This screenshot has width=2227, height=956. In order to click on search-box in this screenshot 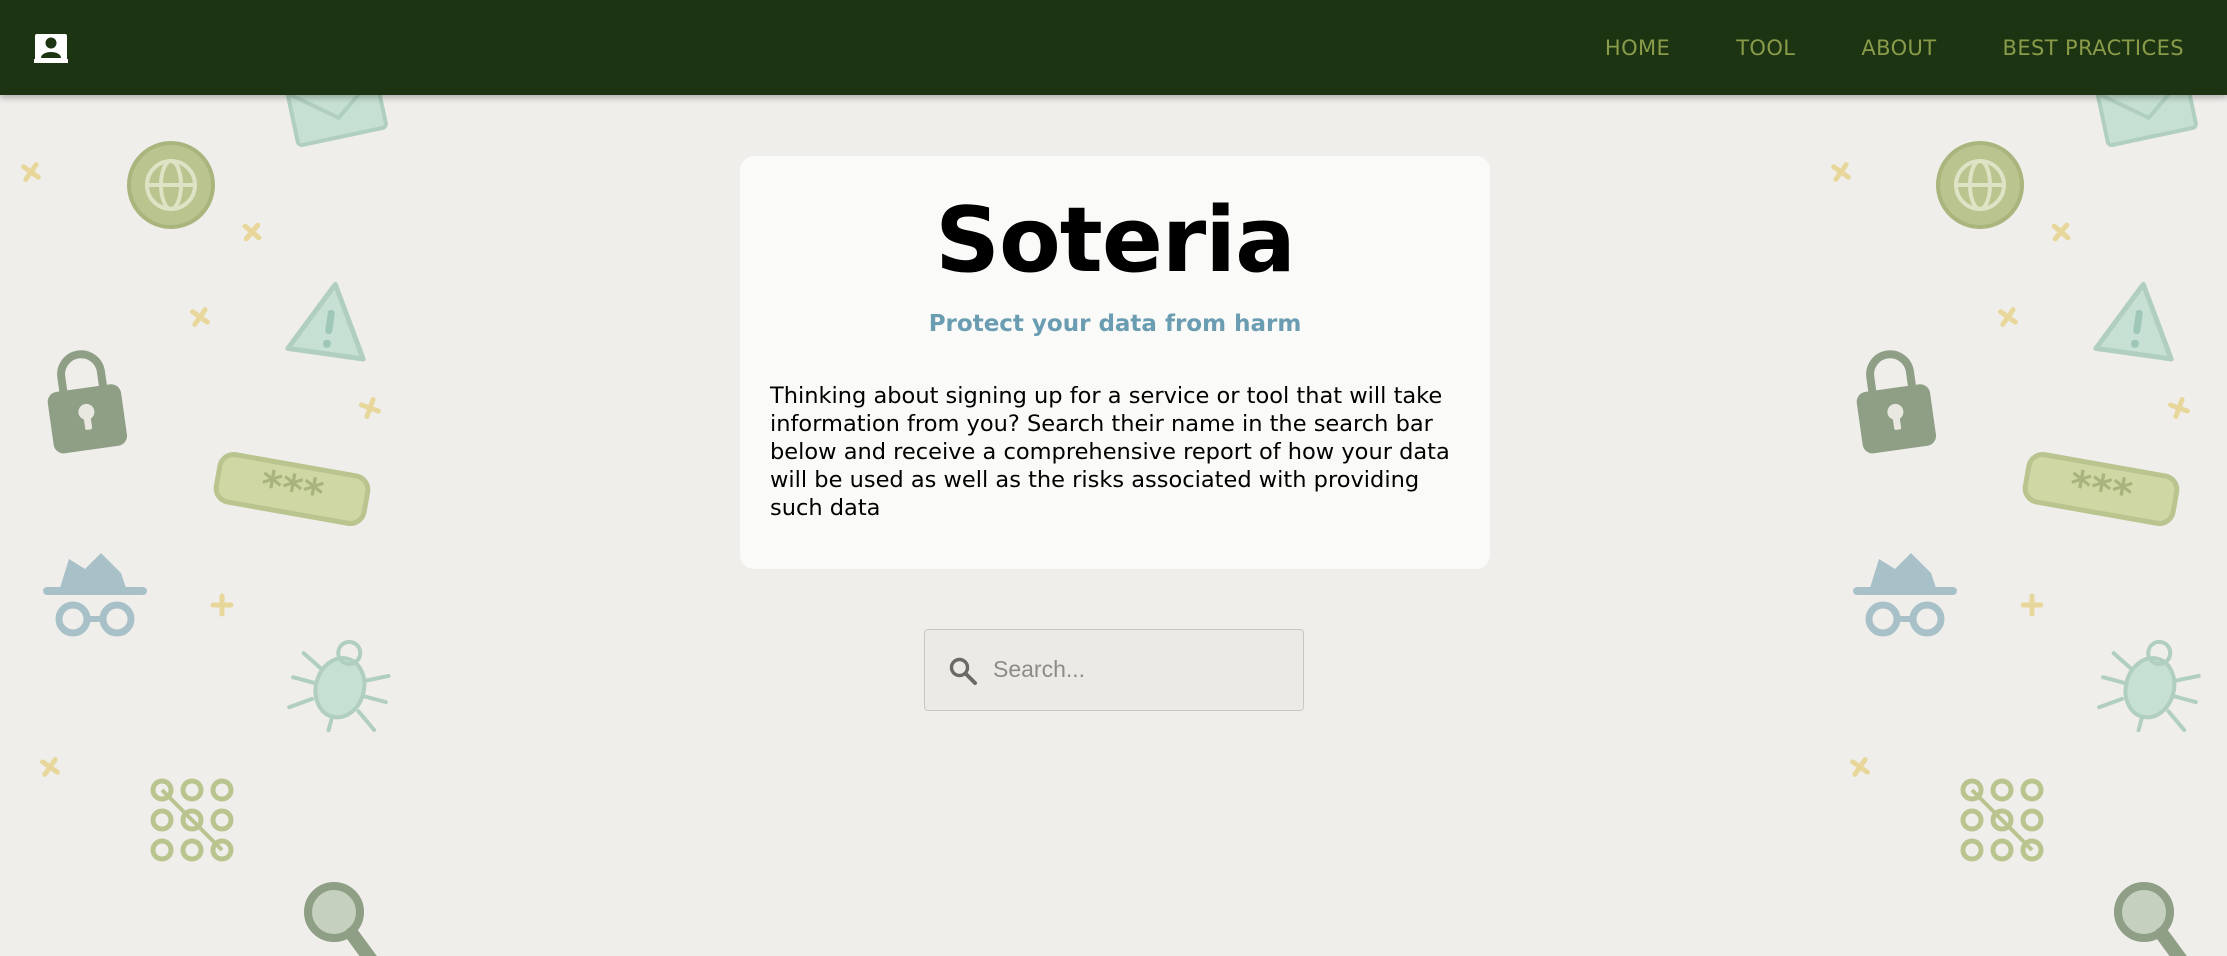, I will do `click(1114, 670)`.